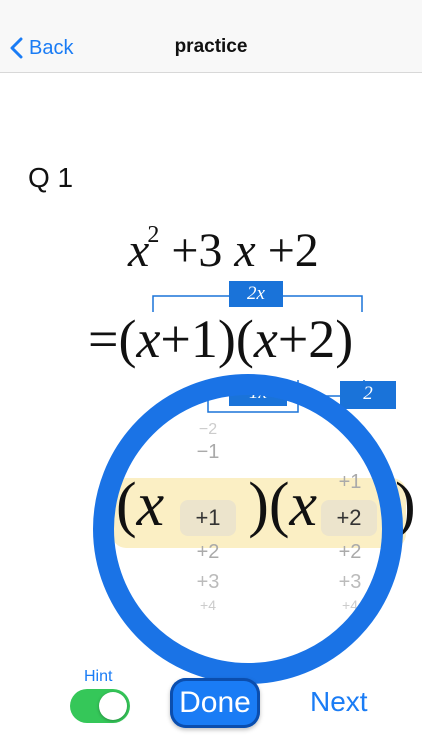  I want to click on right-term-tag: 2, so click(368, 395).